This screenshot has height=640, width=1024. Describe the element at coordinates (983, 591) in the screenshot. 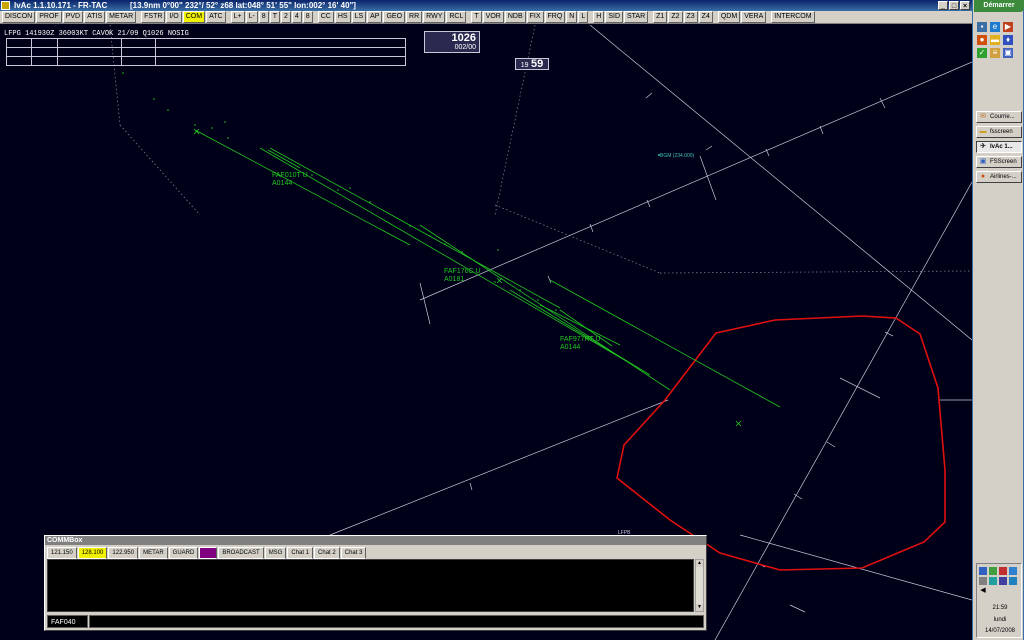

I see `volume-icon: ◀` at that location.